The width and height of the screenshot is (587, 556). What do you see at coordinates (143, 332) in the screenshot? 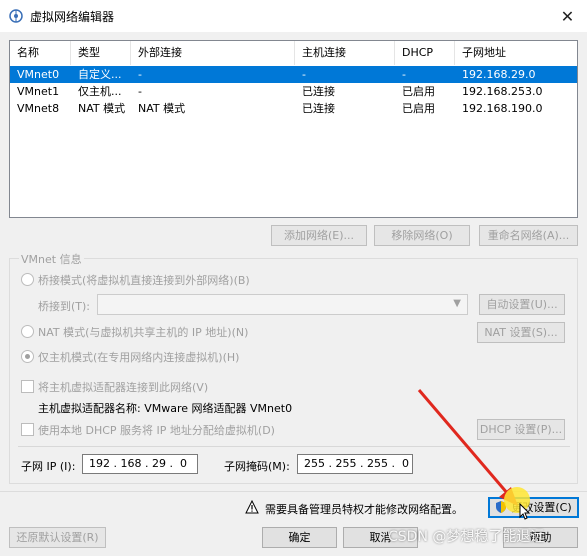
I see `nat-label: NAT 模式(与虚拟机共享主机的 IP 地址)(N)` at bounding box center [143, 332].